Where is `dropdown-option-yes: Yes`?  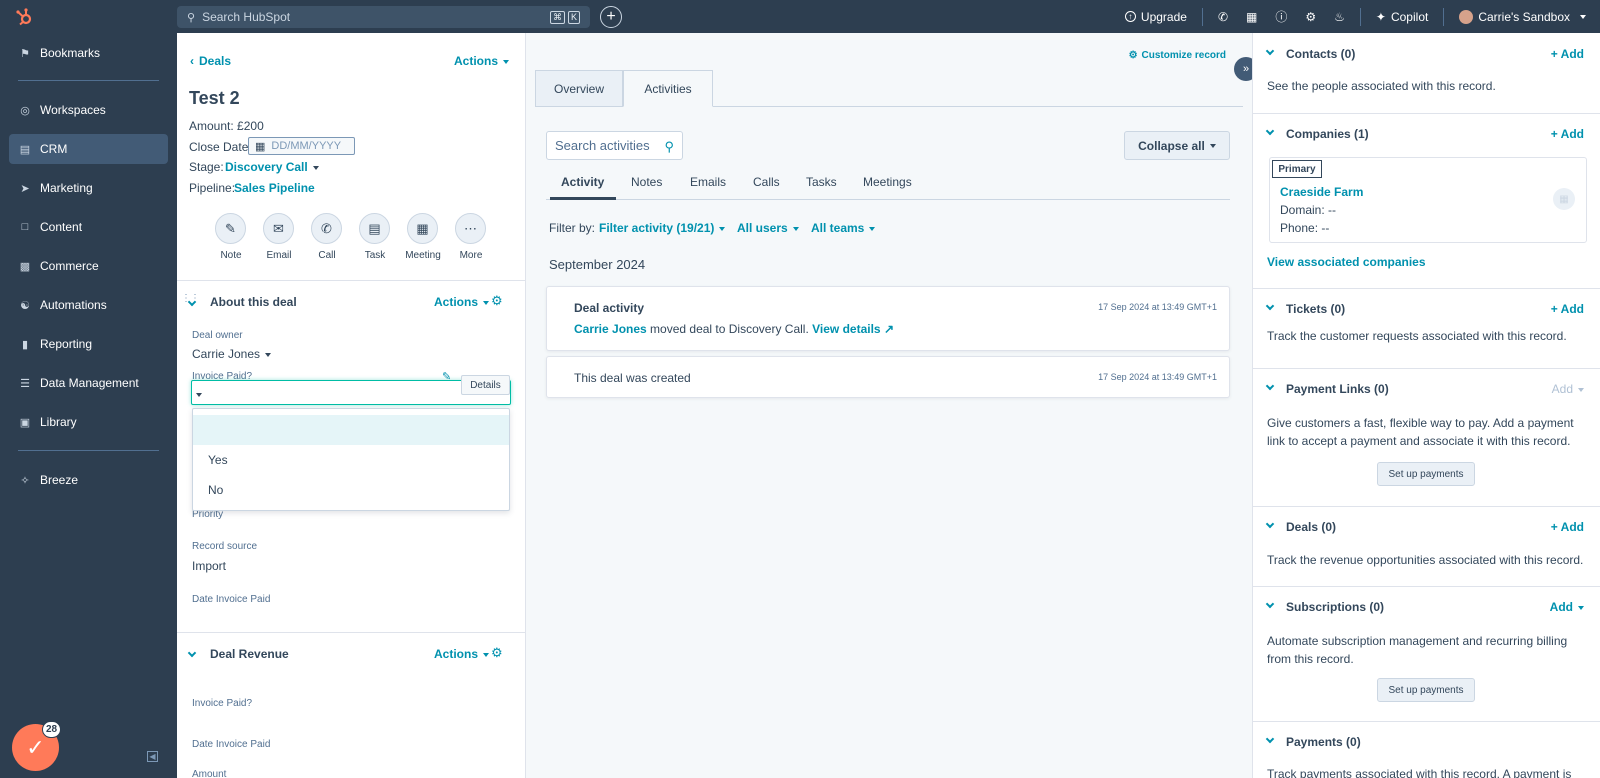
dropdown-option-yes: Yes is located at coordinates (351, 460).